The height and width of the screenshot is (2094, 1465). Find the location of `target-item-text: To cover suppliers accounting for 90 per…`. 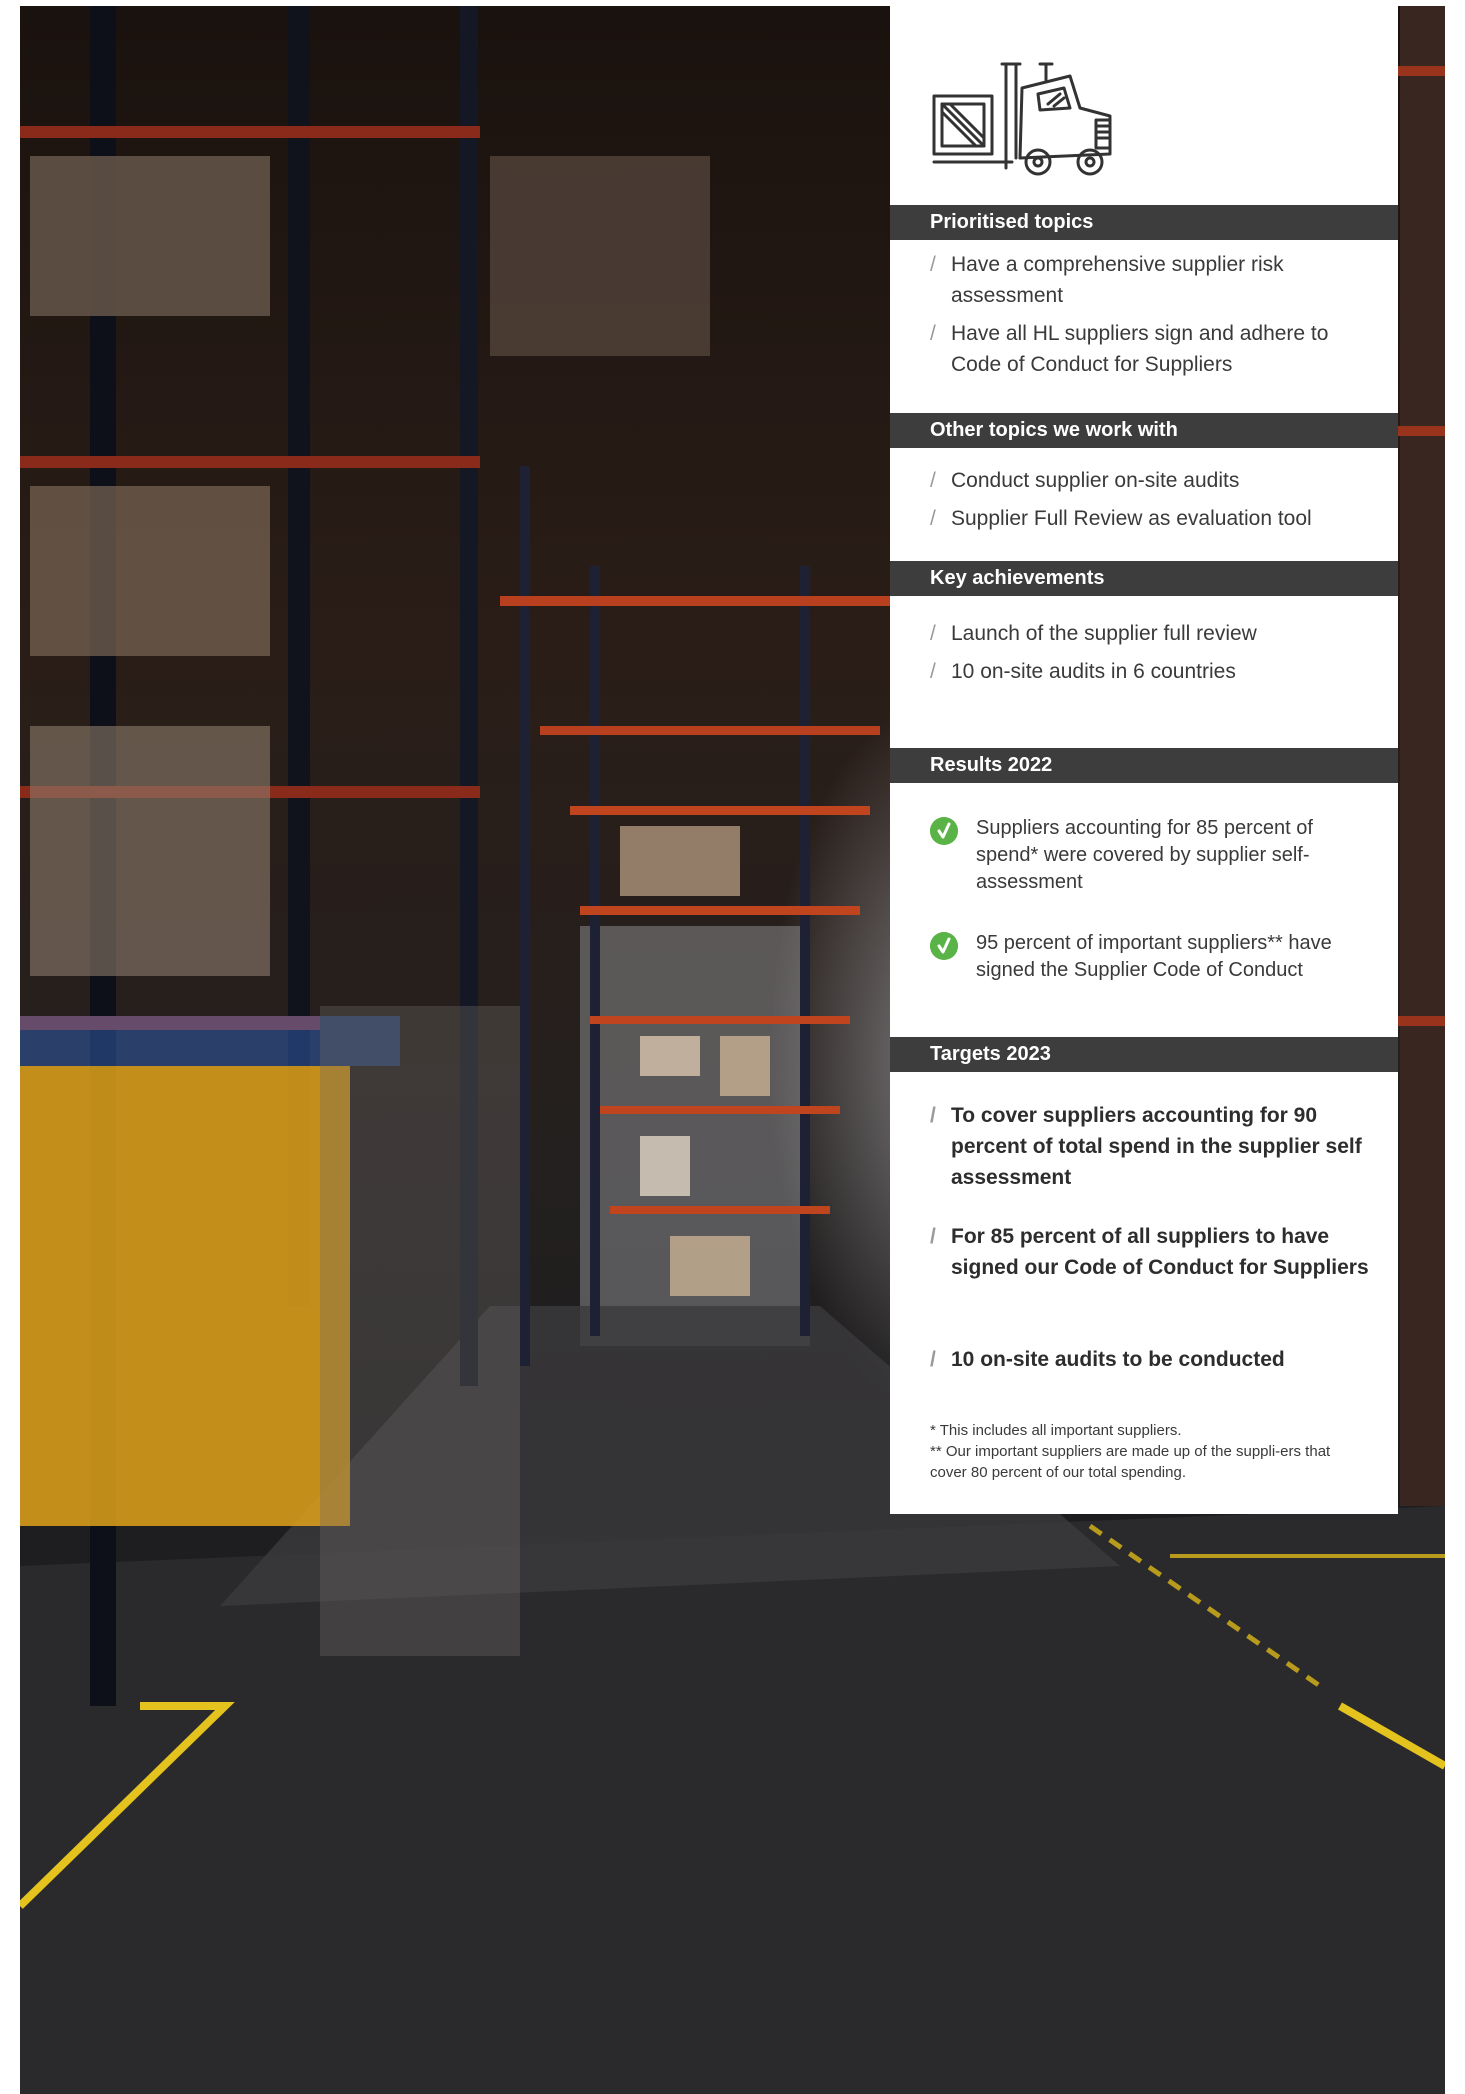

target-item-text: To cover suppliers accounting for 90 per… is located at coordinates (1156, 1146).